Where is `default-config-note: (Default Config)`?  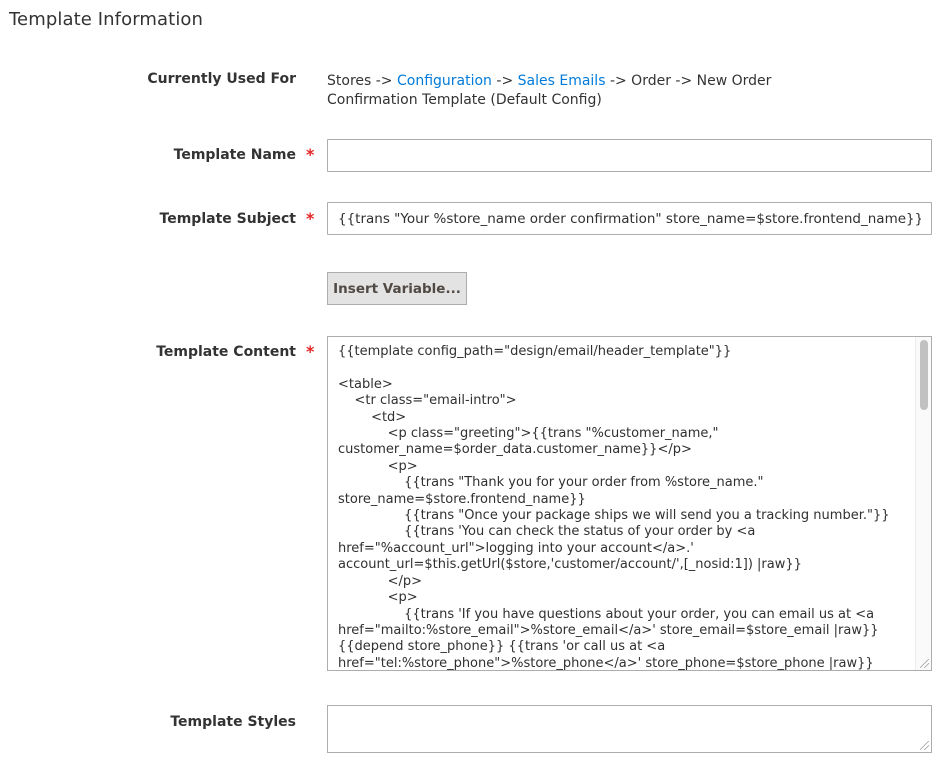
default-config-note: (Default Config) is located at coordinates (546, 100).